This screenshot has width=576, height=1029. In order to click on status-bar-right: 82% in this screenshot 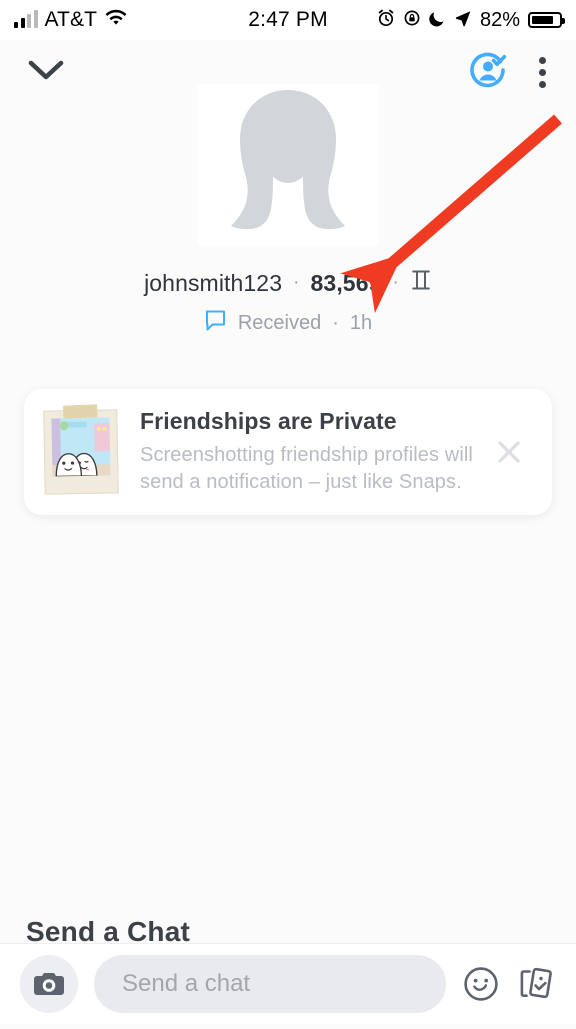, I will do `click(471, 20)`.